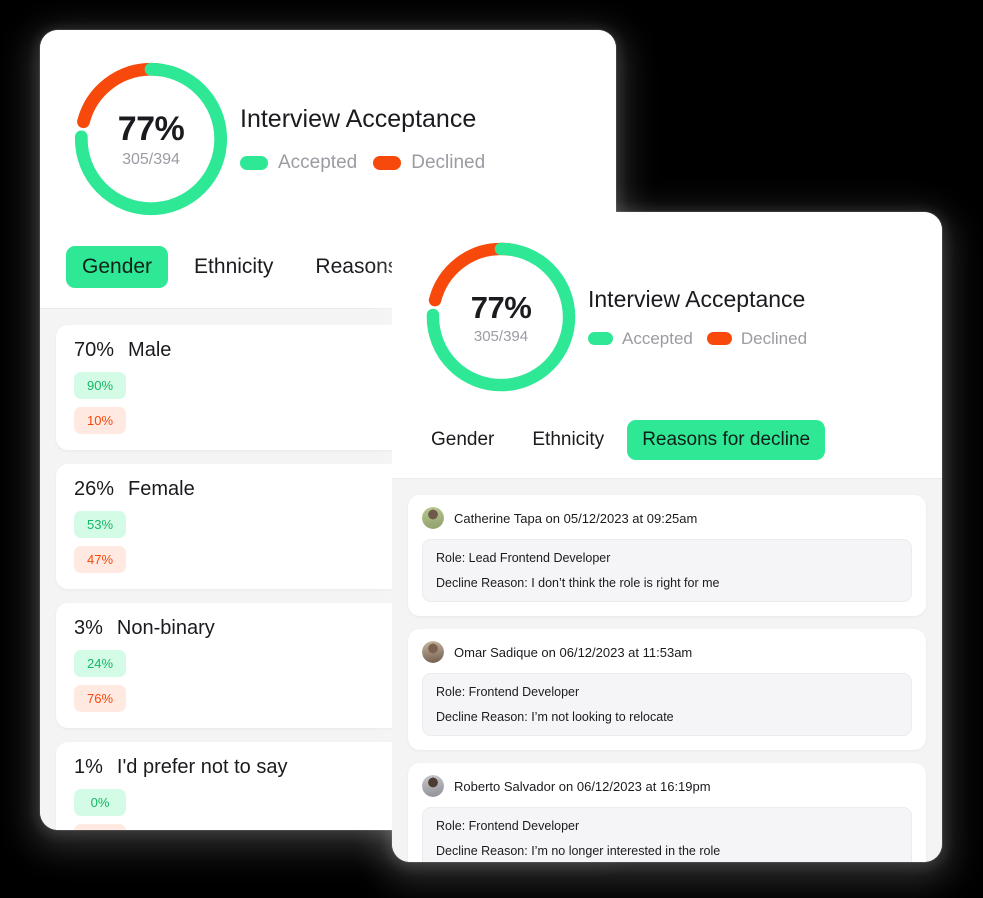 The width and height of the screenshot is (983, 898). Describe the element at coordinates (94, 489) in the screenshot. I see `gender-share: 26%` at that location.